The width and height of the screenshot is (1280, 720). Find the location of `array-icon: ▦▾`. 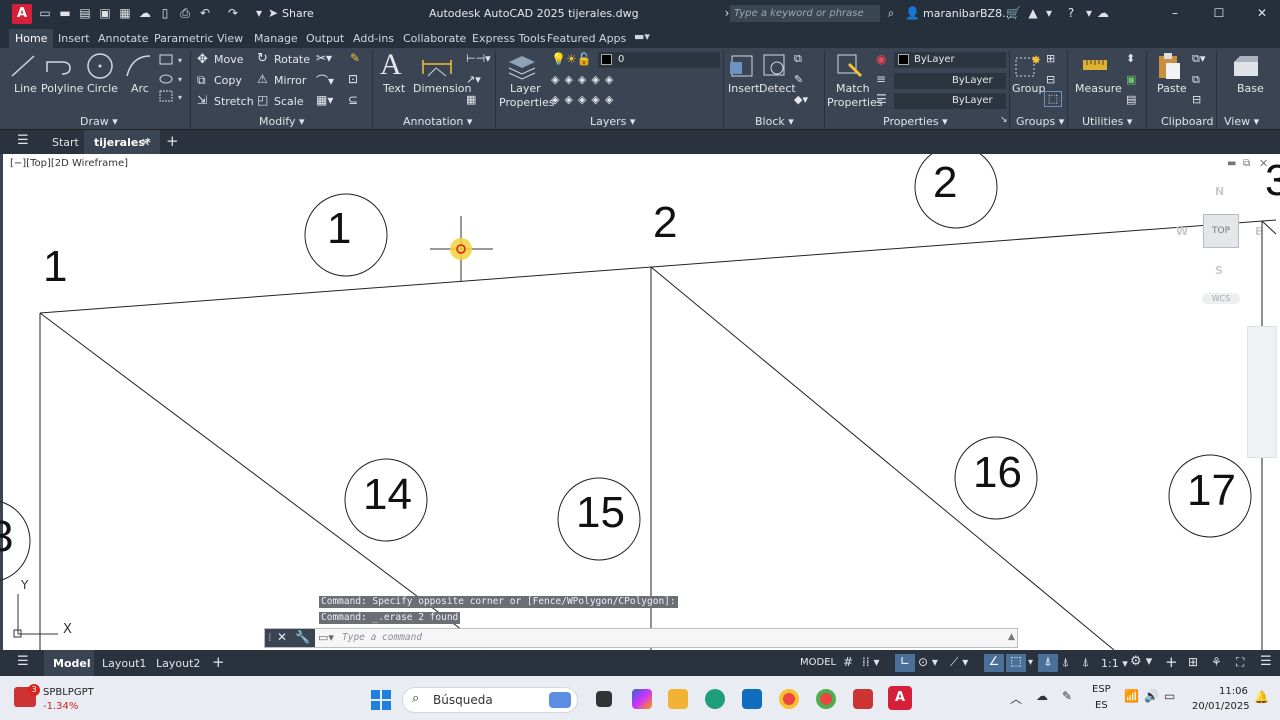

array-icon: ▦▾ is located at coordinates (324, 100).